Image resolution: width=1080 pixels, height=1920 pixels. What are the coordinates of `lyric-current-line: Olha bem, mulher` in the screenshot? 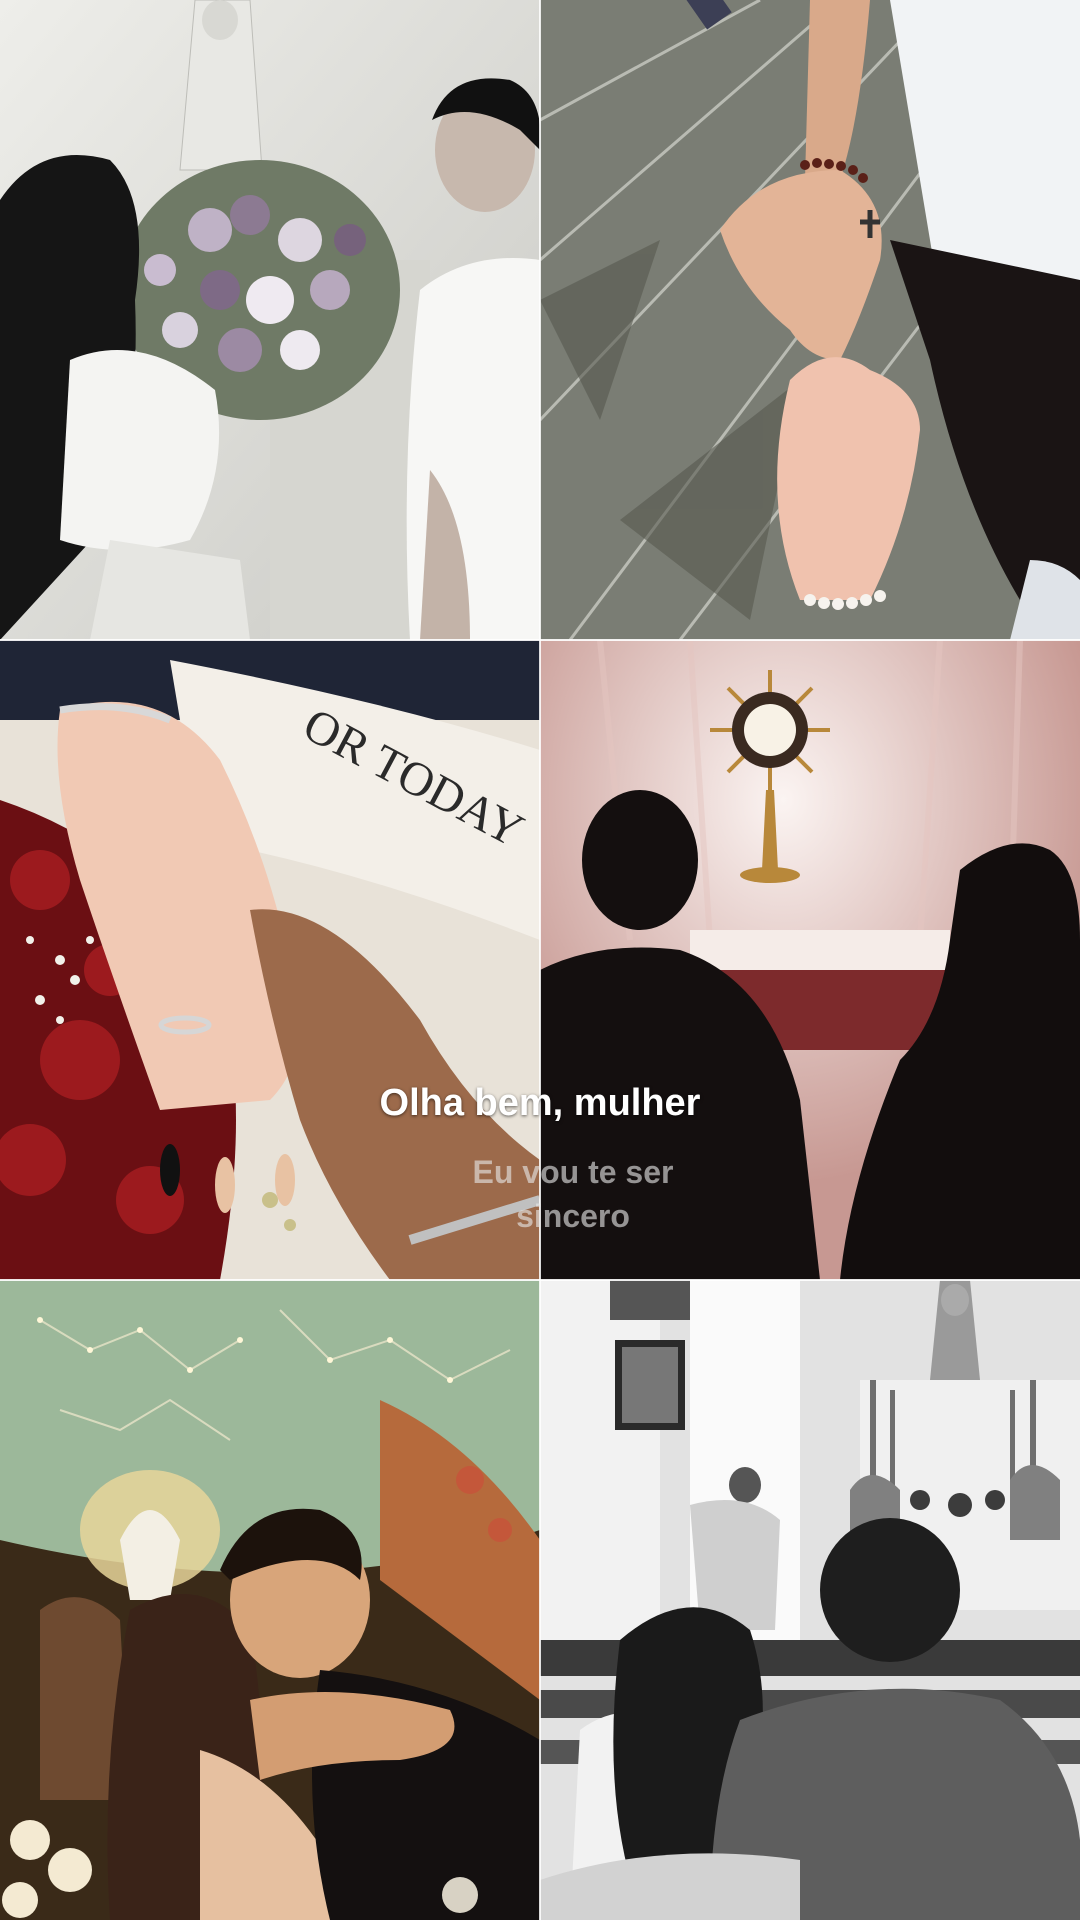 It's located at (540, 1103).